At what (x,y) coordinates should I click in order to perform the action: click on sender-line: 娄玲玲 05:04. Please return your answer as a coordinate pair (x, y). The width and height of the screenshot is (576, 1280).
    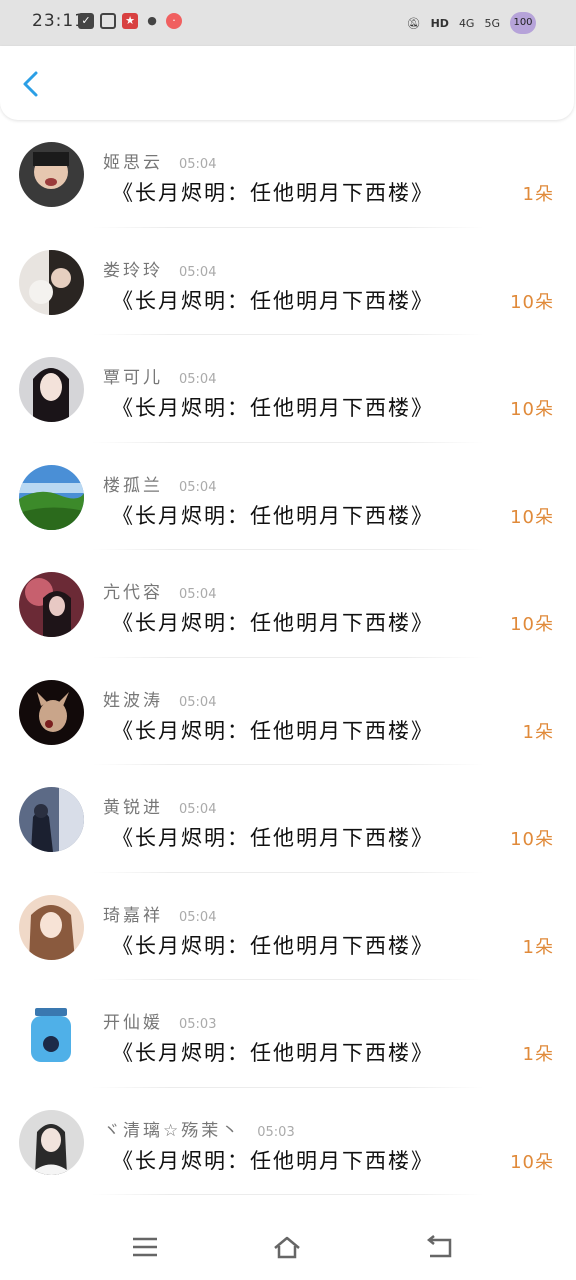
    Looking at the image, I should click on (159, 268).